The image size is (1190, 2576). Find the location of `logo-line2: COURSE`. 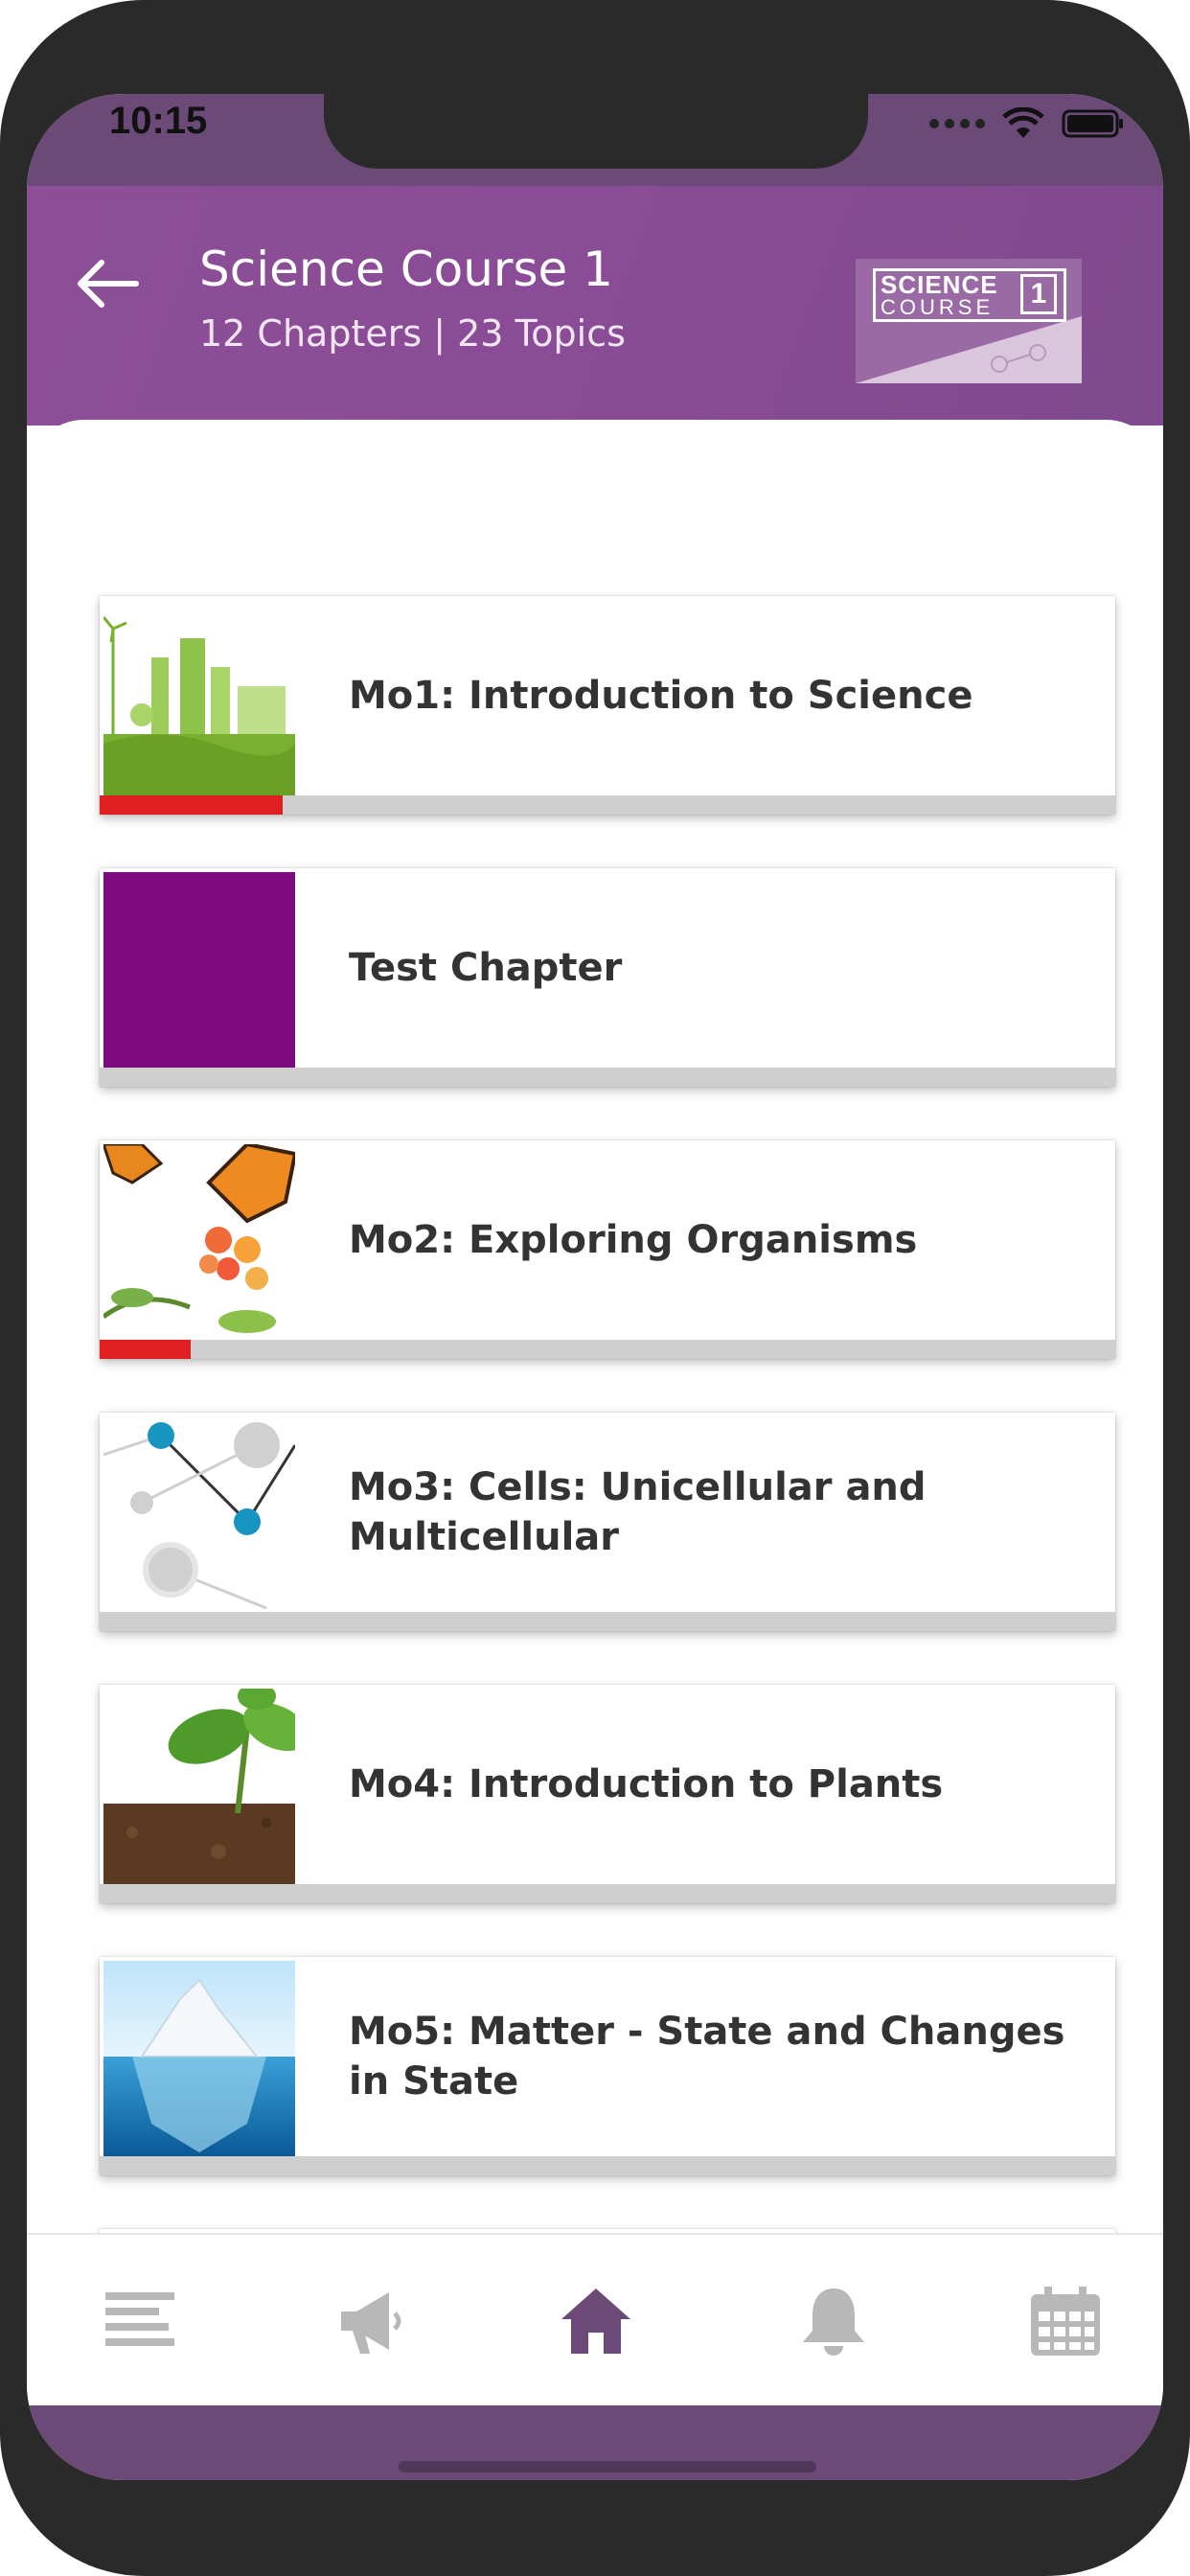

logo-line2: COURSE is located at coordinates (938, 307).